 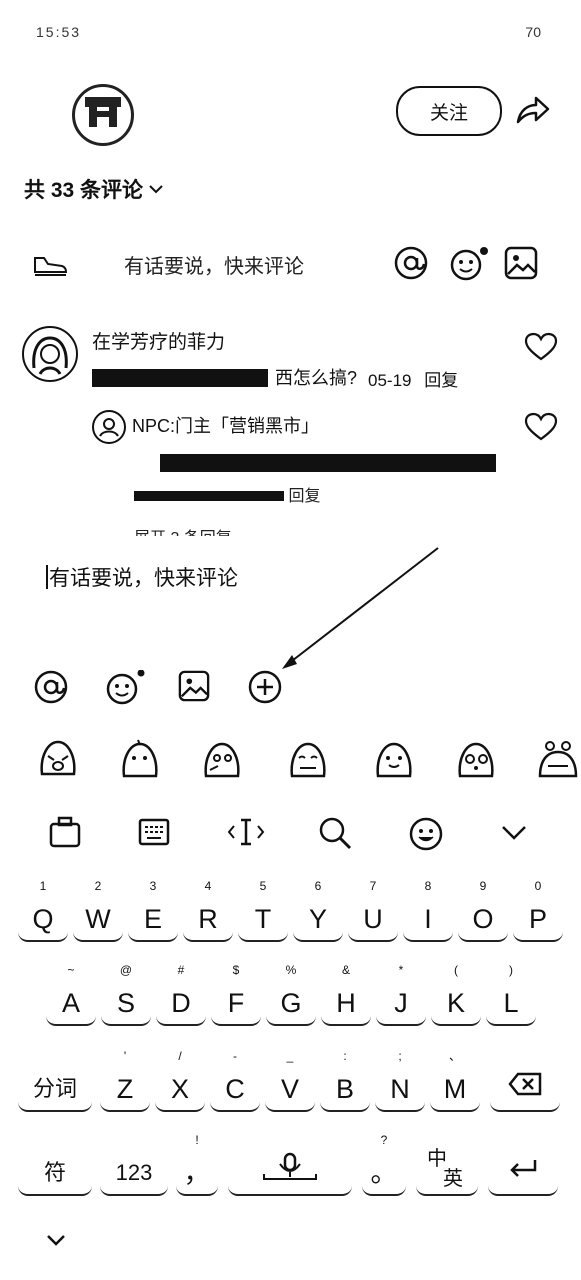 What do you see at coordinates (532, 110) in the screenshot?
I see `share-icon` at bounding box center [532, 110].